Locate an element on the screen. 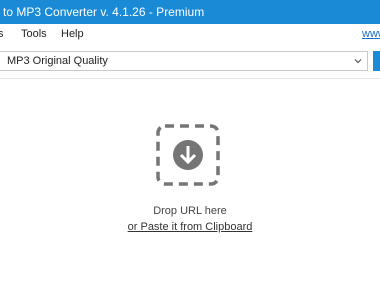 The image size is (380, 285). menu-item-partial: s is located at coordinates (2, 34).